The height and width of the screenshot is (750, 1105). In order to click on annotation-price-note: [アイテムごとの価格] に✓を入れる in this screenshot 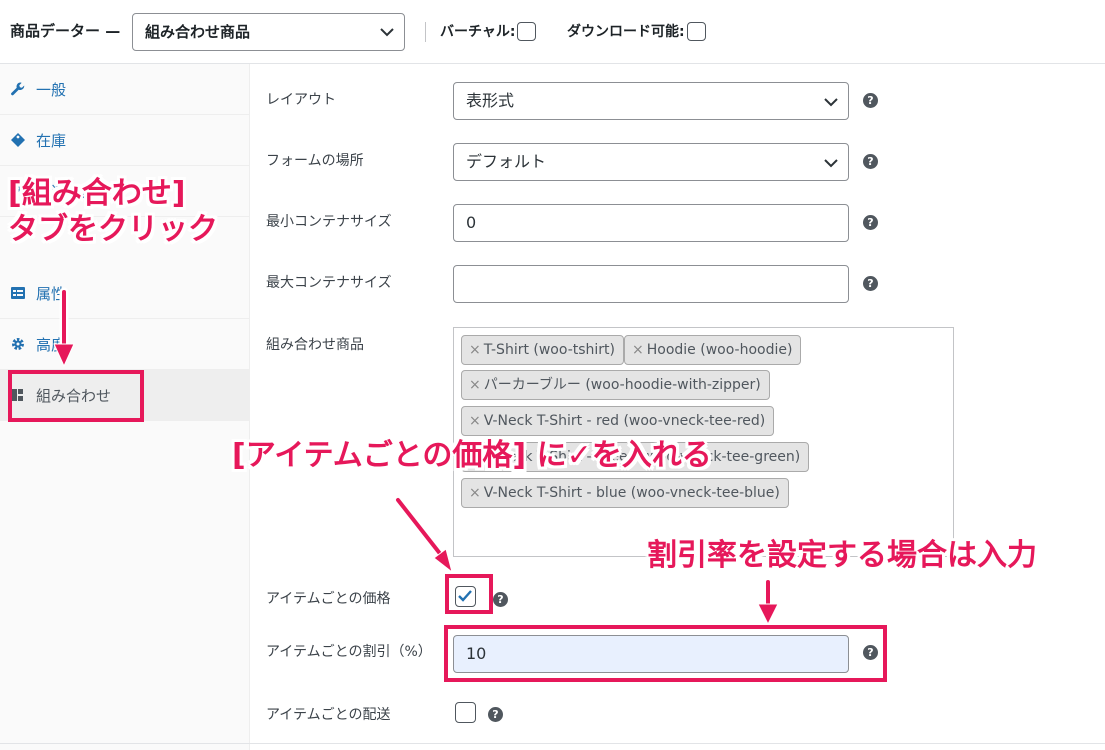, I will do `click(472, 455)`.